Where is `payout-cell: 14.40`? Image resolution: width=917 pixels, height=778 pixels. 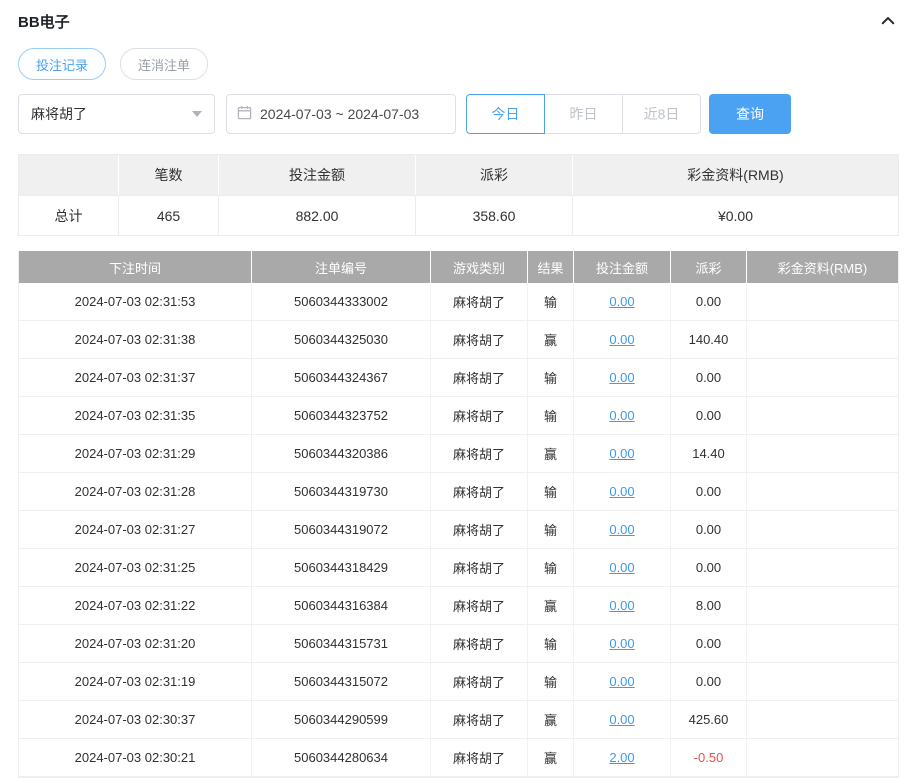 payout-cell: 14.40 is located at coordinates (709, 453).